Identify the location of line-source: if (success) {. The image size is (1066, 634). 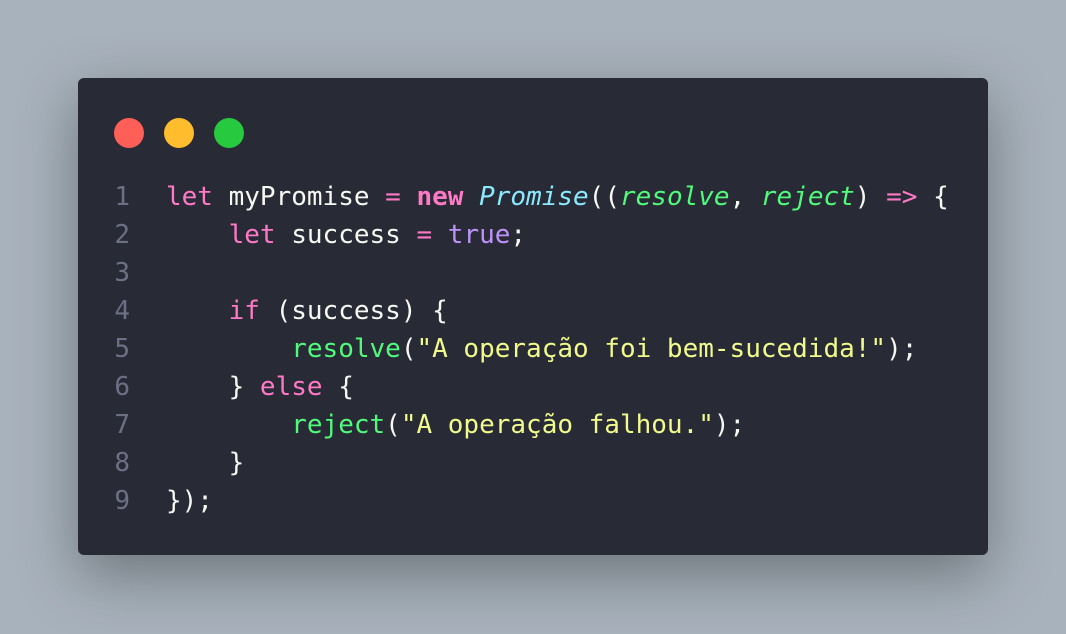
(307, 311).